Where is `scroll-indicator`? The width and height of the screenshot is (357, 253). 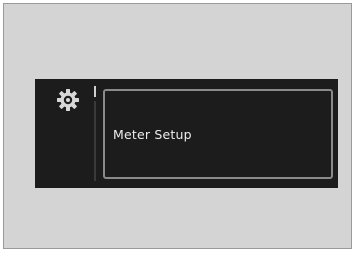
scroll-indicator is located at coordinates (95, 91).